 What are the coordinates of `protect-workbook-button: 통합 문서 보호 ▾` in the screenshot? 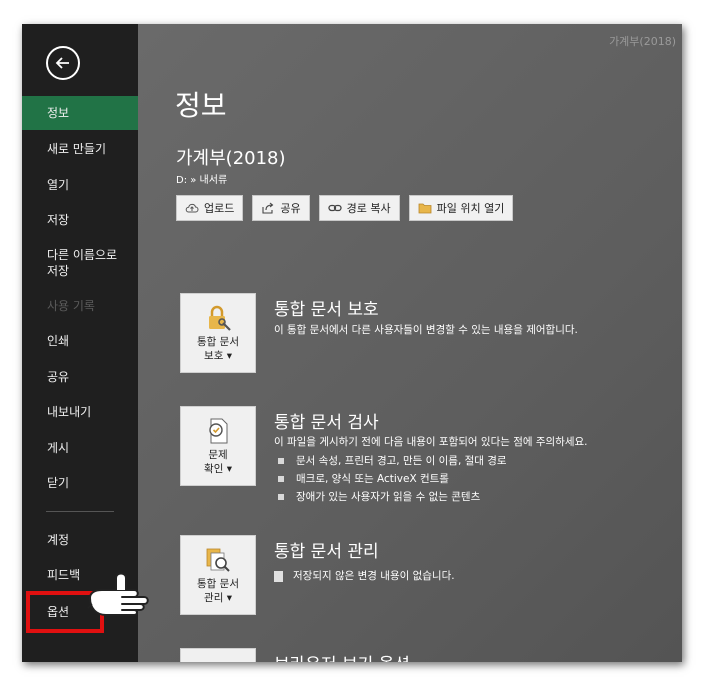 It's located at (218, 333).